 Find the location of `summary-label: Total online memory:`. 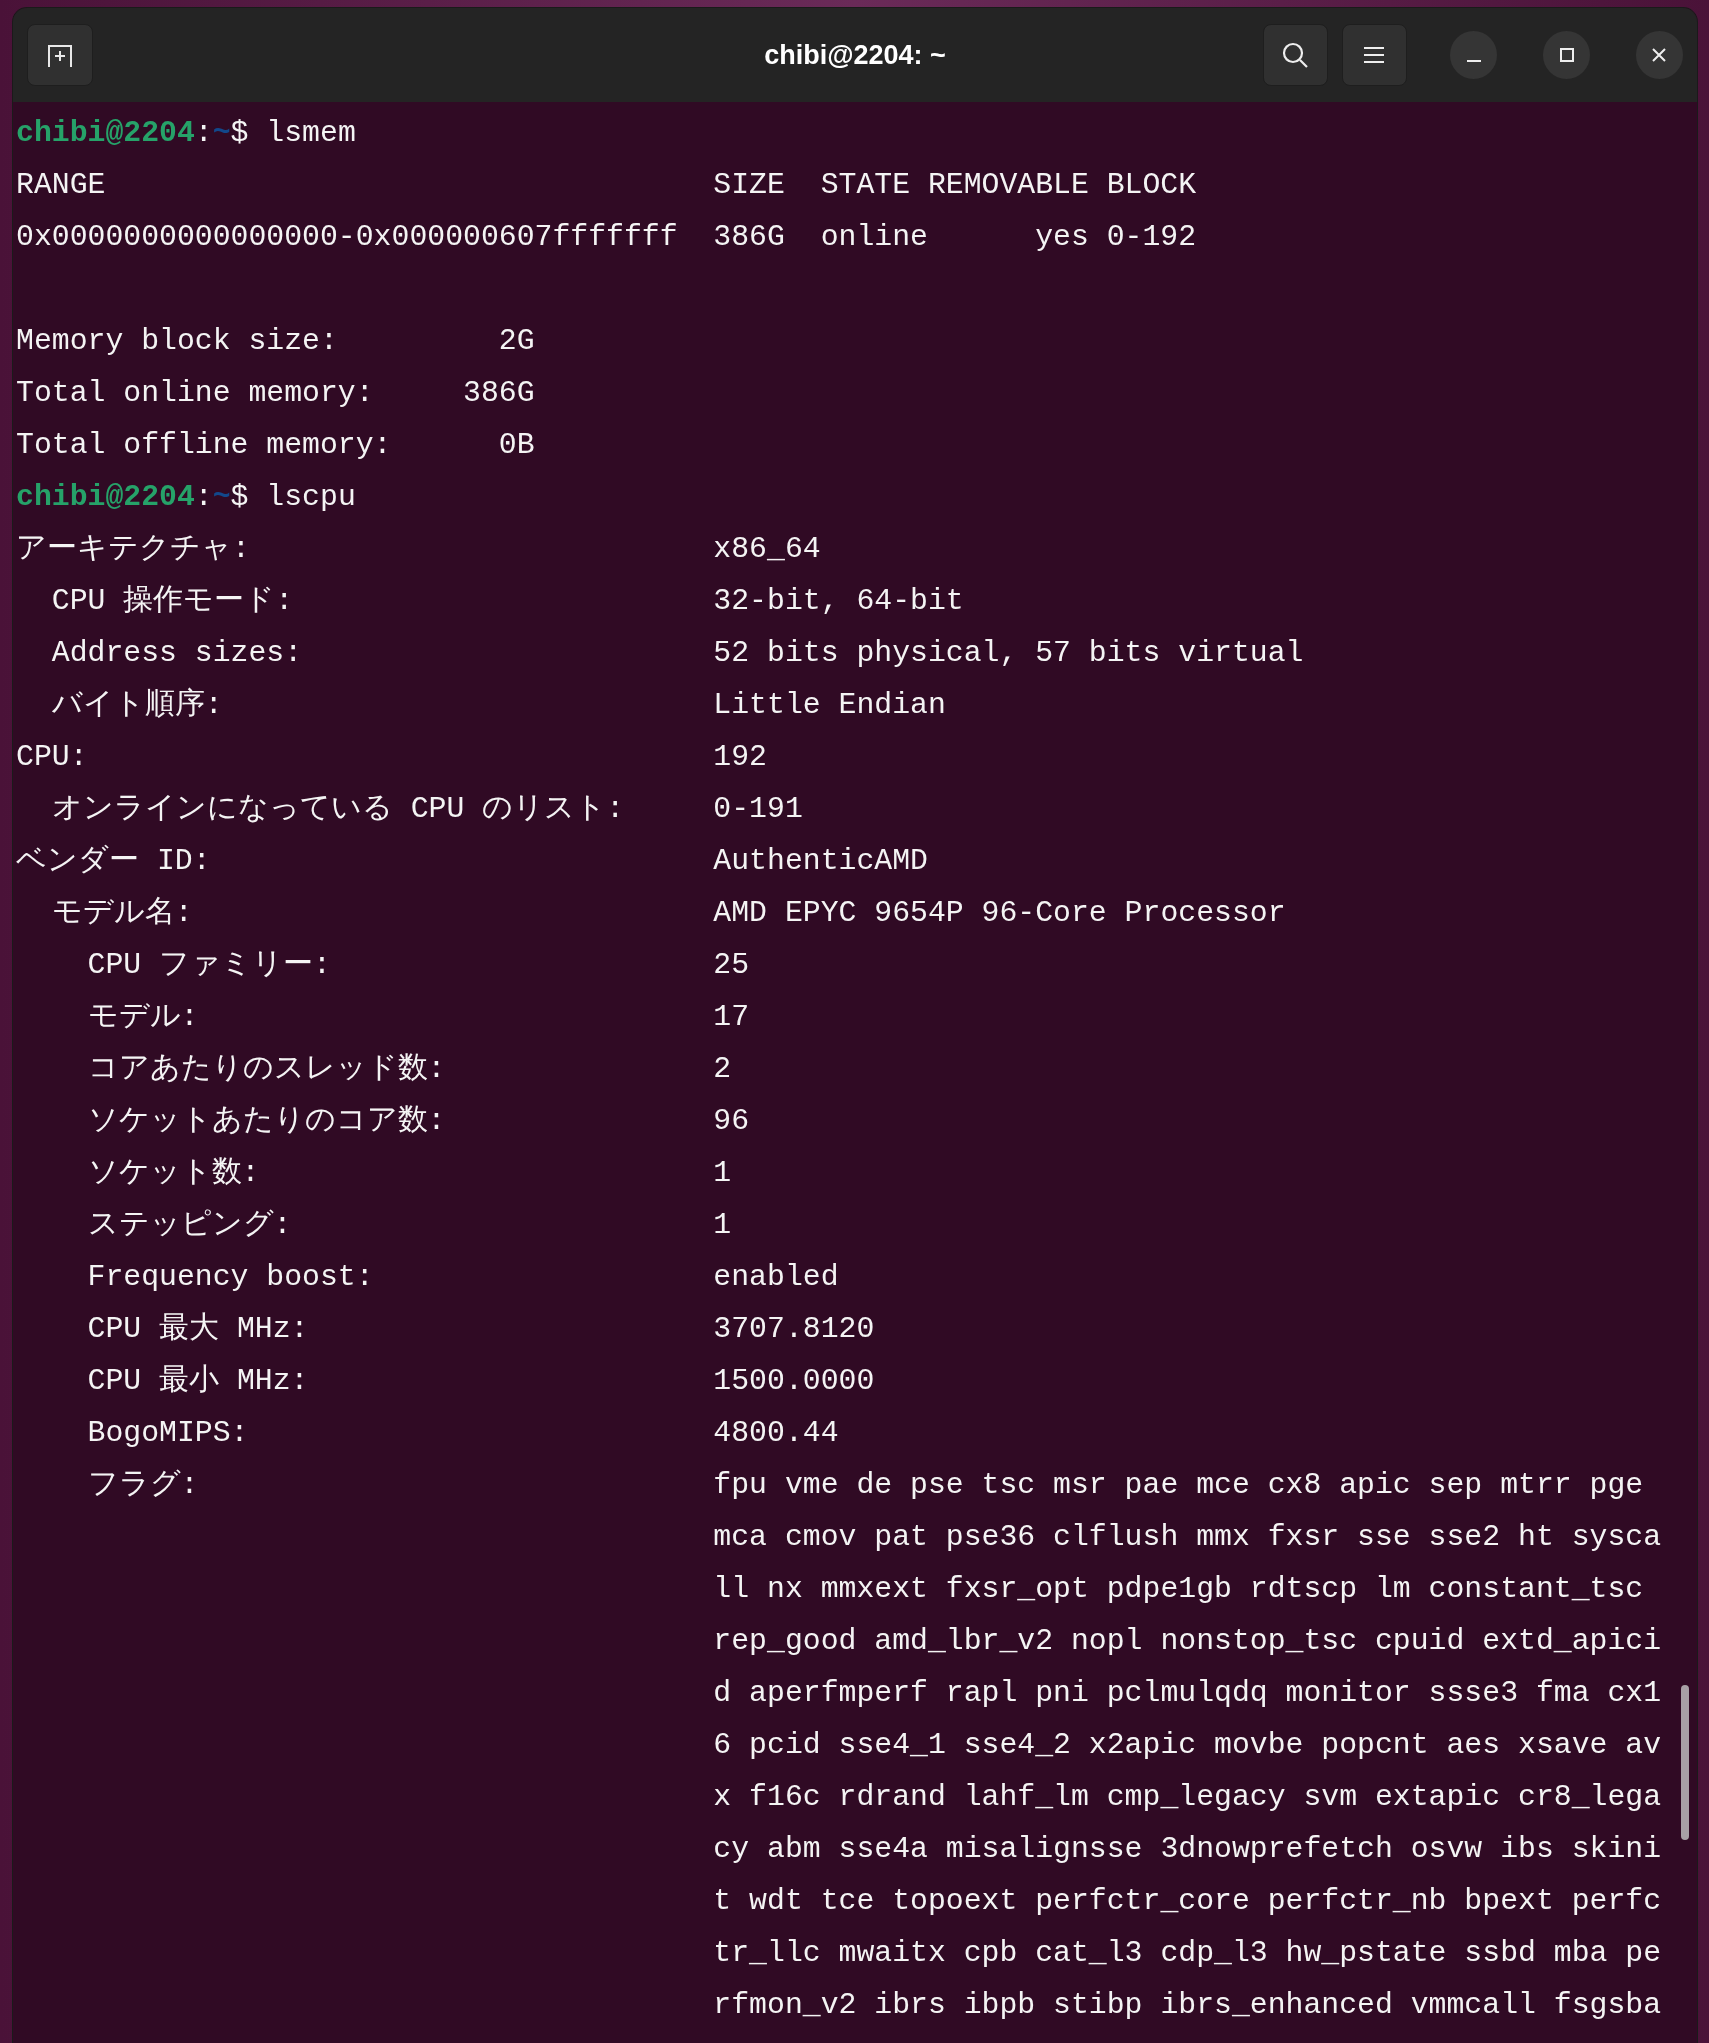

summary-label: Total online memory: is located at coordinates (195, 393).